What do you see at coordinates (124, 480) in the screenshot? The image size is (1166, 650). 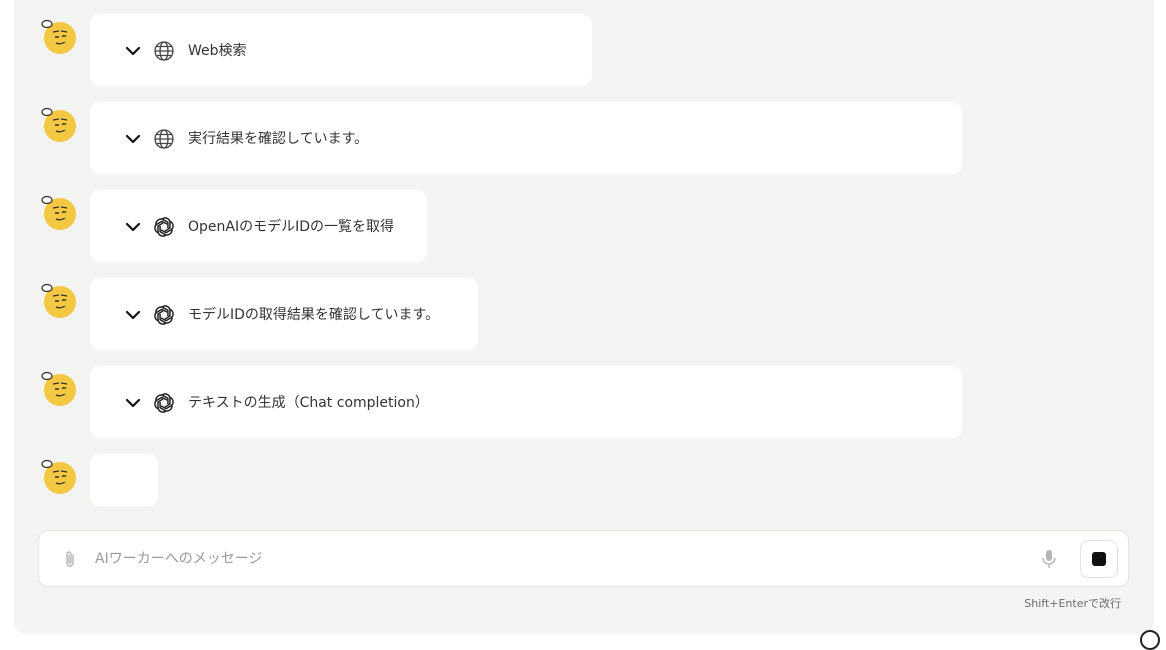 I see `loading-message-card` at bounding box center [124, 480].